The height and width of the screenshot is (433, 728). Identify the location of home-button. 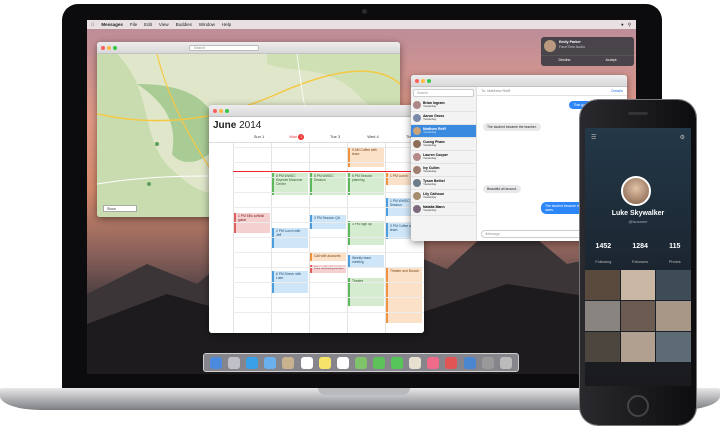
(638, 406).